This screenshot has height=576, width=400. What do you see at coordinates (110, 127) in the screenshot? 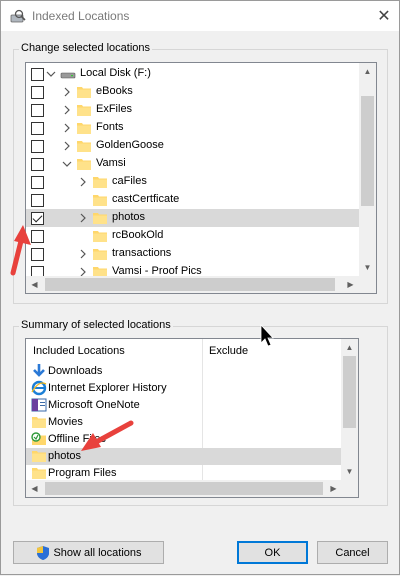
I see `tree-item-label: Fonts` at bounding box center [110, 127].